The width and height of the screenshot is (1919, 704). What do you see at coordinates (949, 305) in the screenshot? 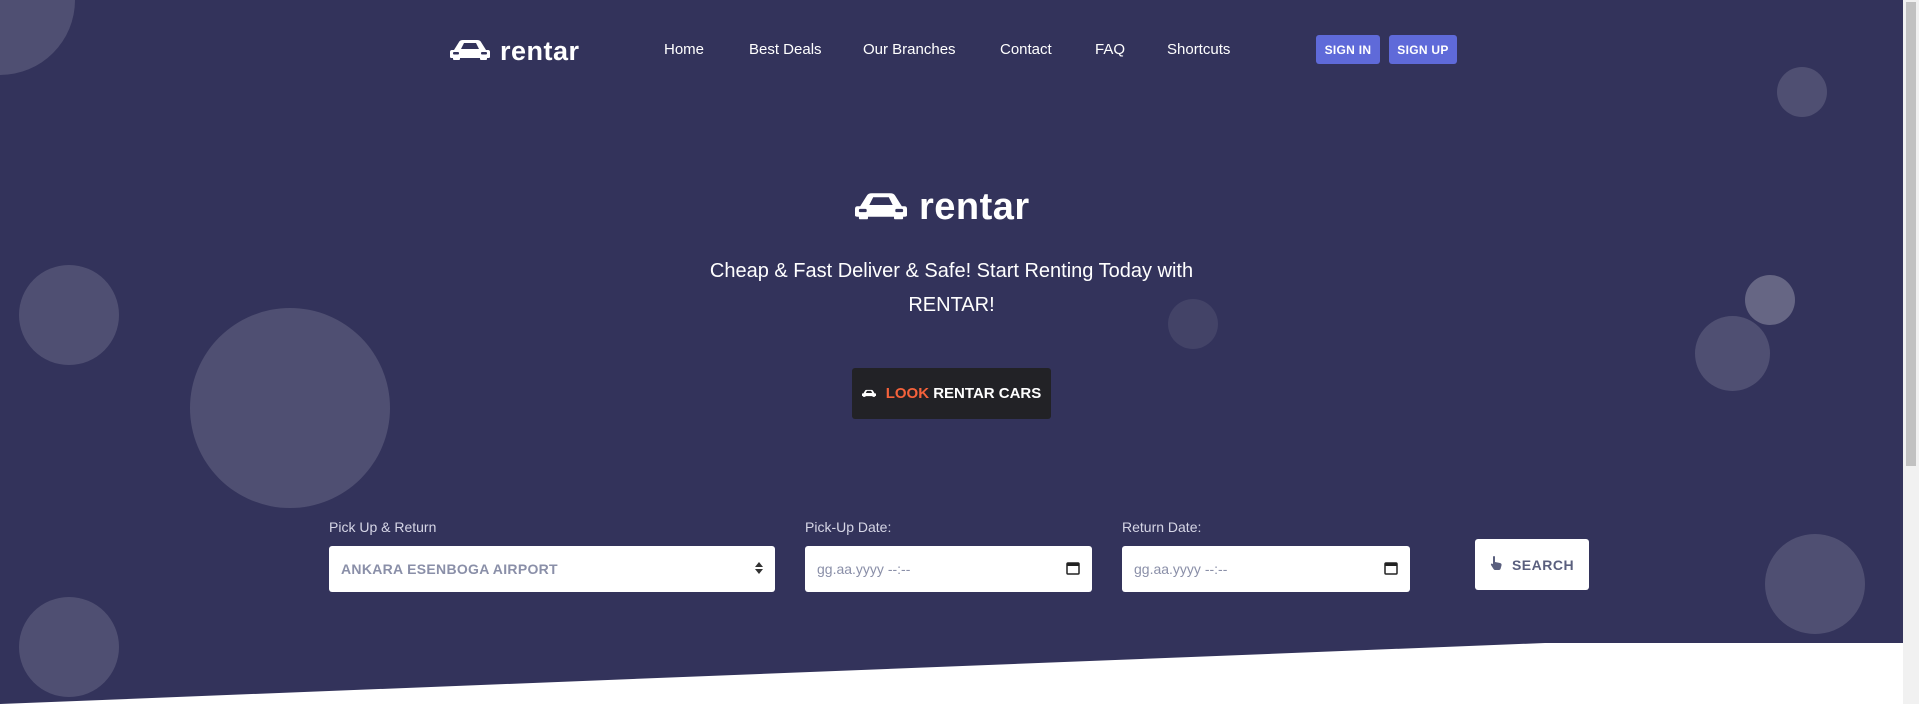
I see `tagline-brand: RENTAR` at bounding box center [949, 305].